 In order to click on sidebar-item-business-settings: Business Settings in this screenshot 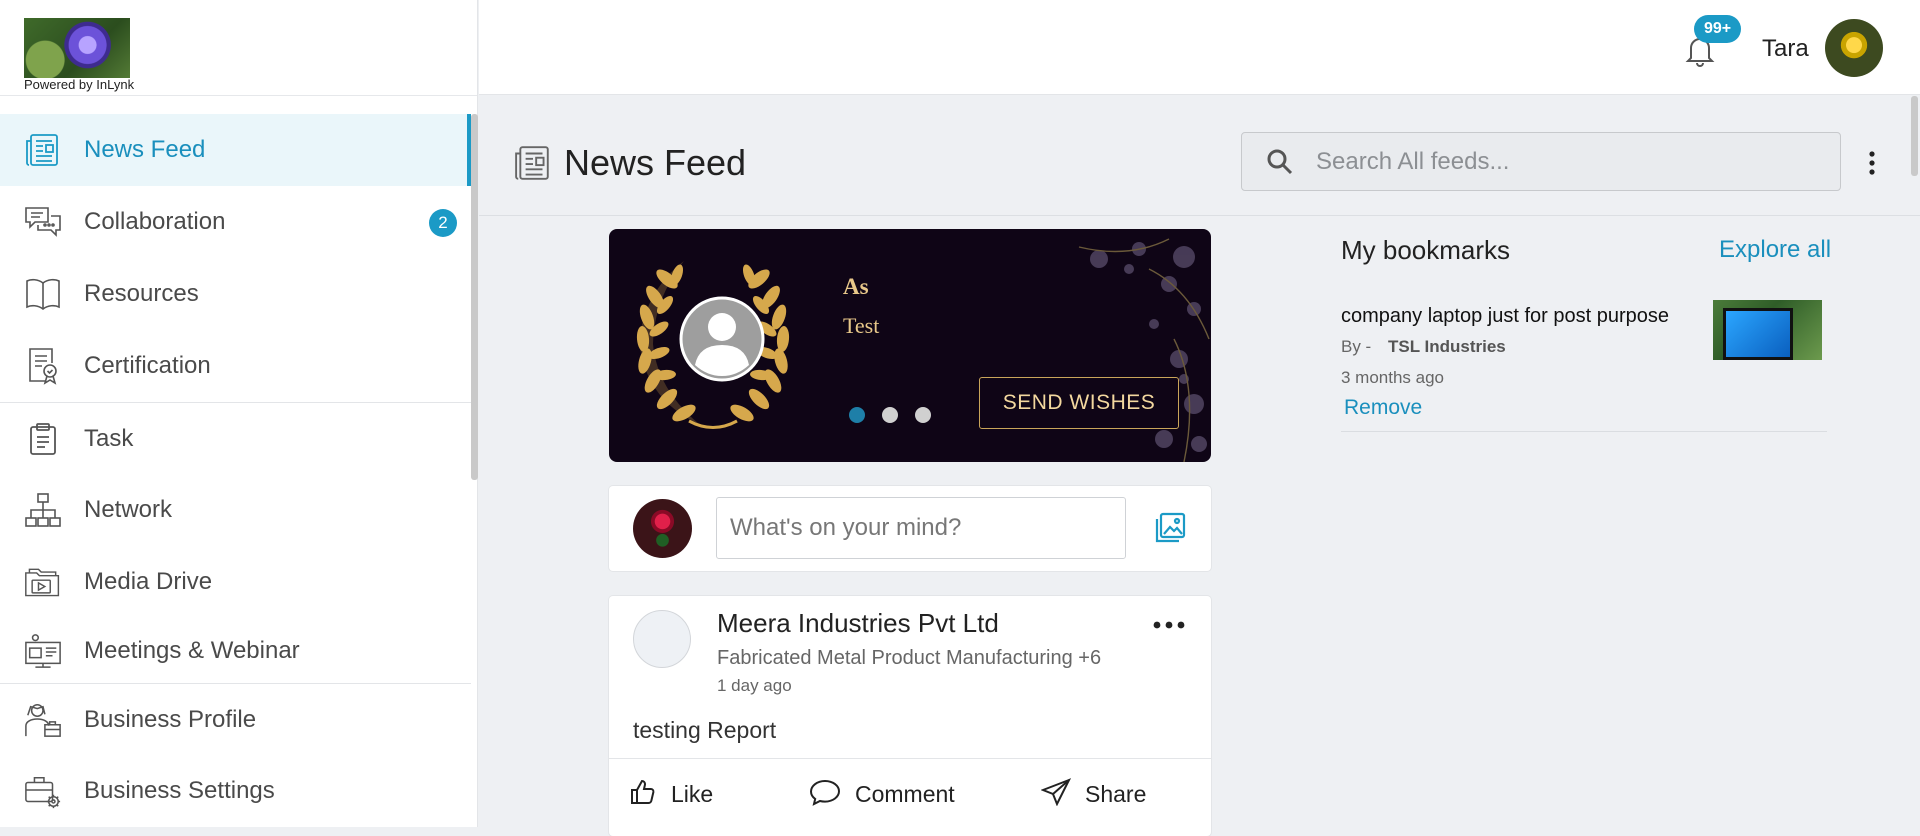, I will do `click(235, 791)`.